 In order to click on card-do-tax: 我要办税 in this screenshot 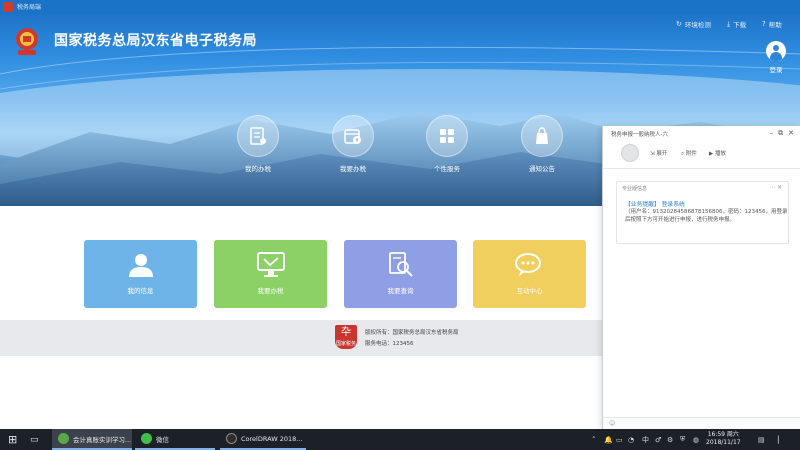, I will do `click(270, 274)`.